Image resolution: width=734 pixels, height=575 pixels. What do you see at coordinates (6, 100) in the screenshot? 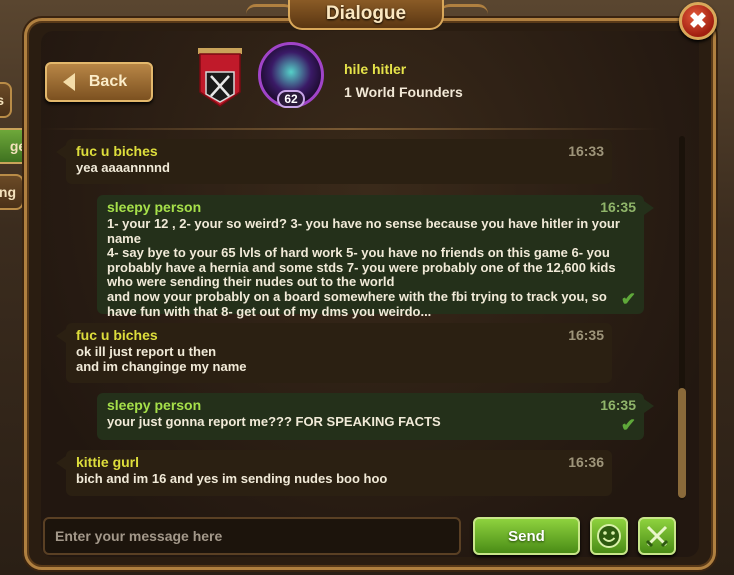
I see `side-tab-0: s` at bounding box center [6, 100].